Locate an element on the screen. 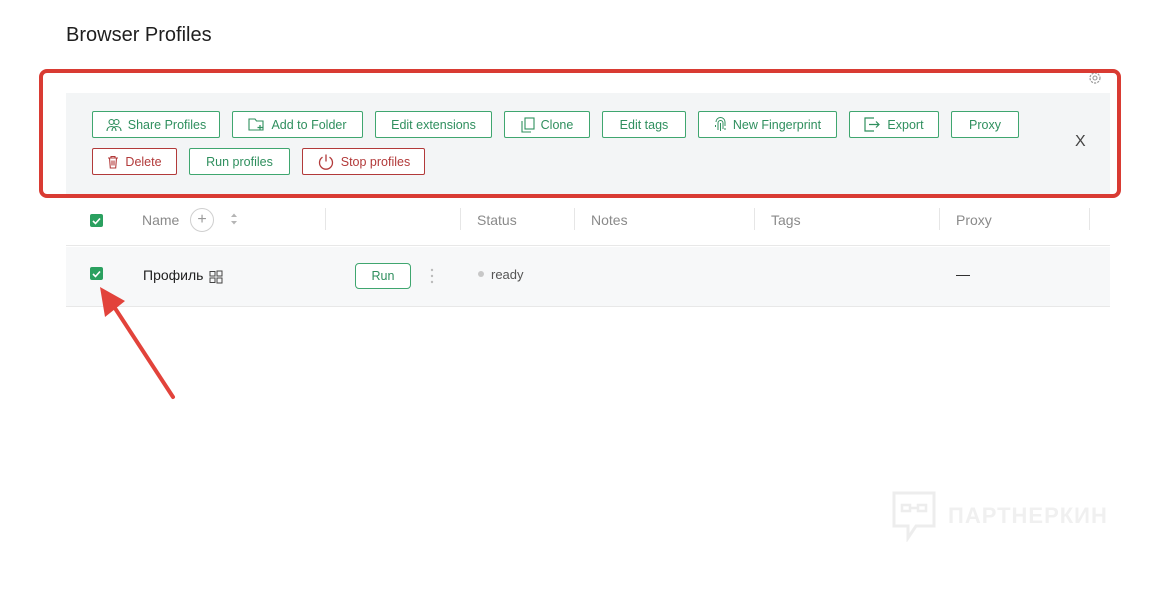 The height and width of the screenshot is (592, 1175). export-button: Export is located at coordinates (894, 124).